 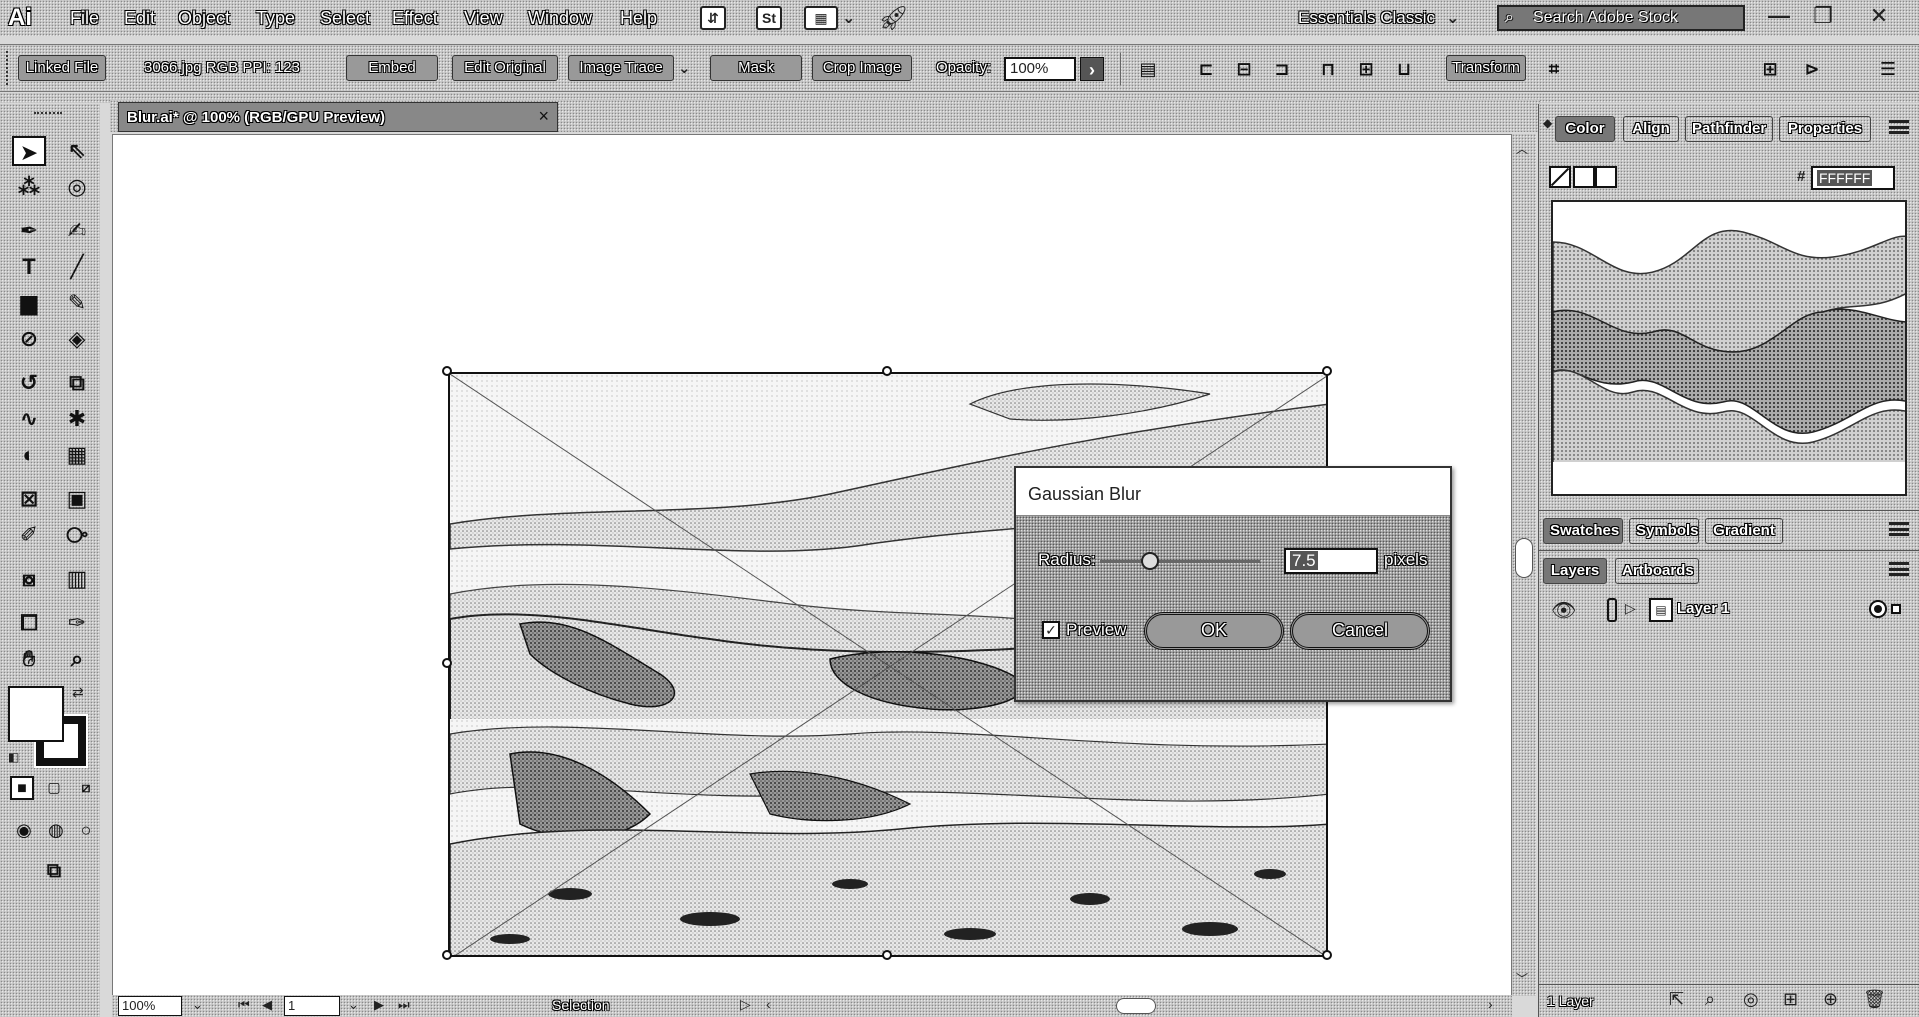 I want to click on lock-toggle-icon, so click(x=1612, y=610).